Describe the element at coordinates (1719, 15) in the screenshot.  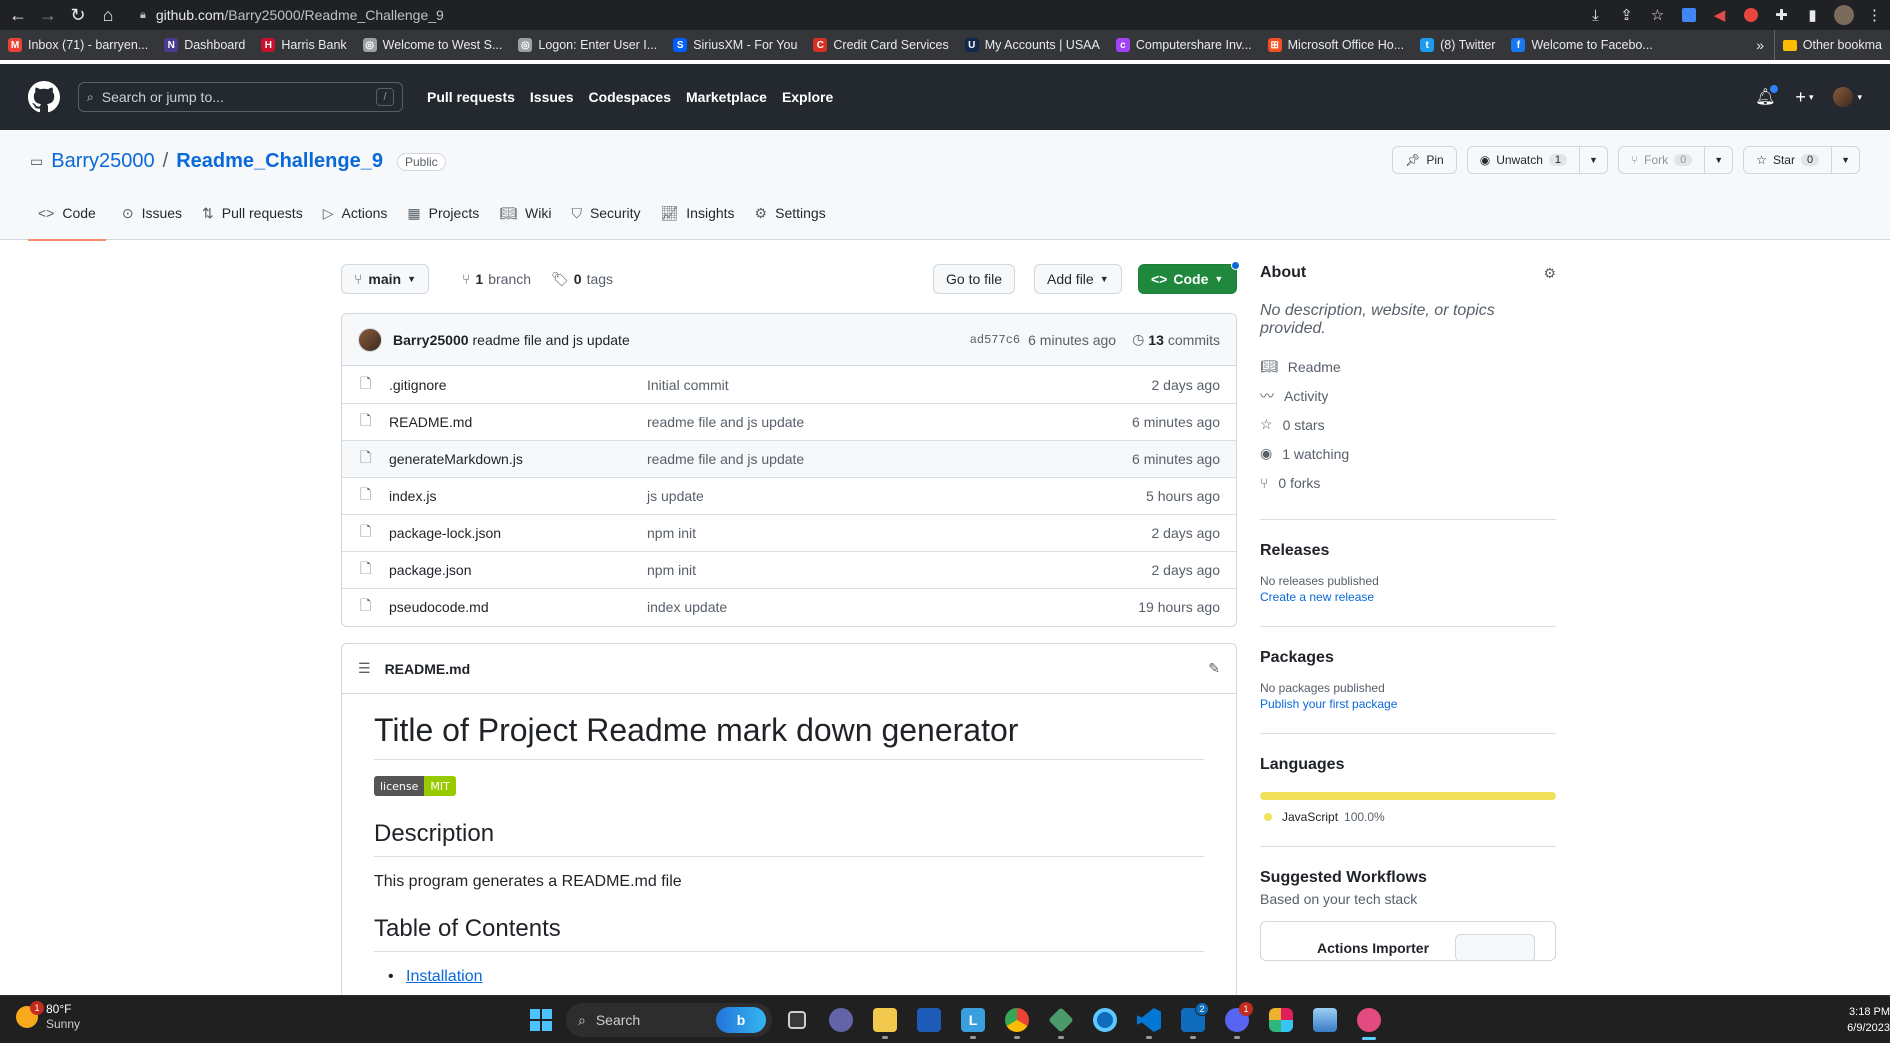
I see `extension-arrow-icon: ◀` at that location.